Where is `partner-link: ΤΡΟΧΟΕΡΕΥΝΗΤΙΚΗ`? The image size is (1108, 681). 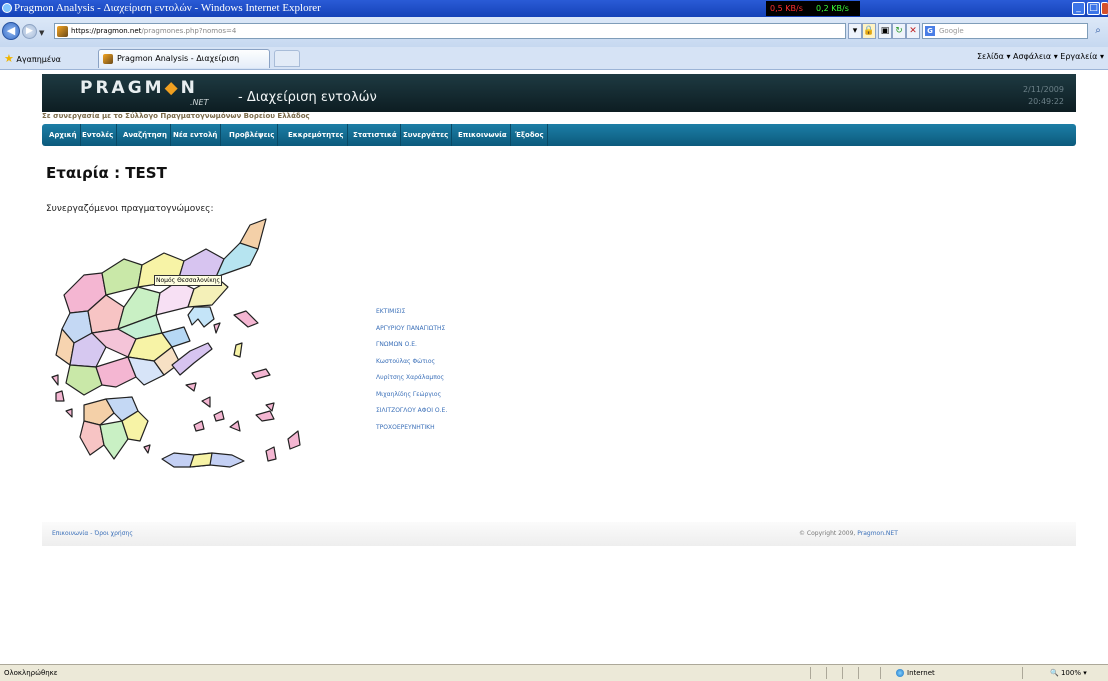
partner-link: ΤΡΟΧΟΕΡΕΥΝΗΤΙΚΗ is located at coordinates (411, 431).